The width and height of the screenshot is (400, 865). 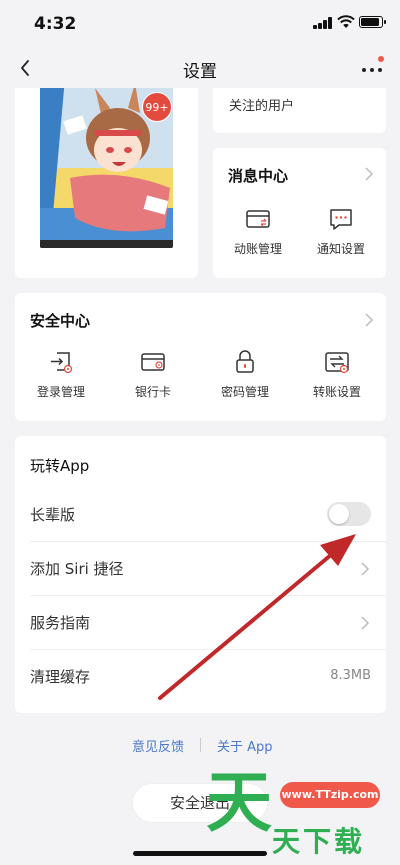 What do you see at coordinates (258, 219) in the screenshot?
I see `card-transfer-icon` at bounding box center [258, 219].